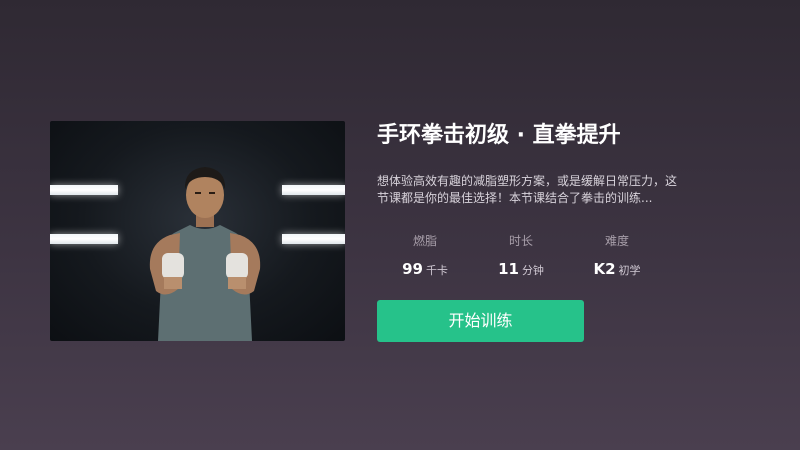  I want to click on stat-value: 11 分钟, so click(521, 270).